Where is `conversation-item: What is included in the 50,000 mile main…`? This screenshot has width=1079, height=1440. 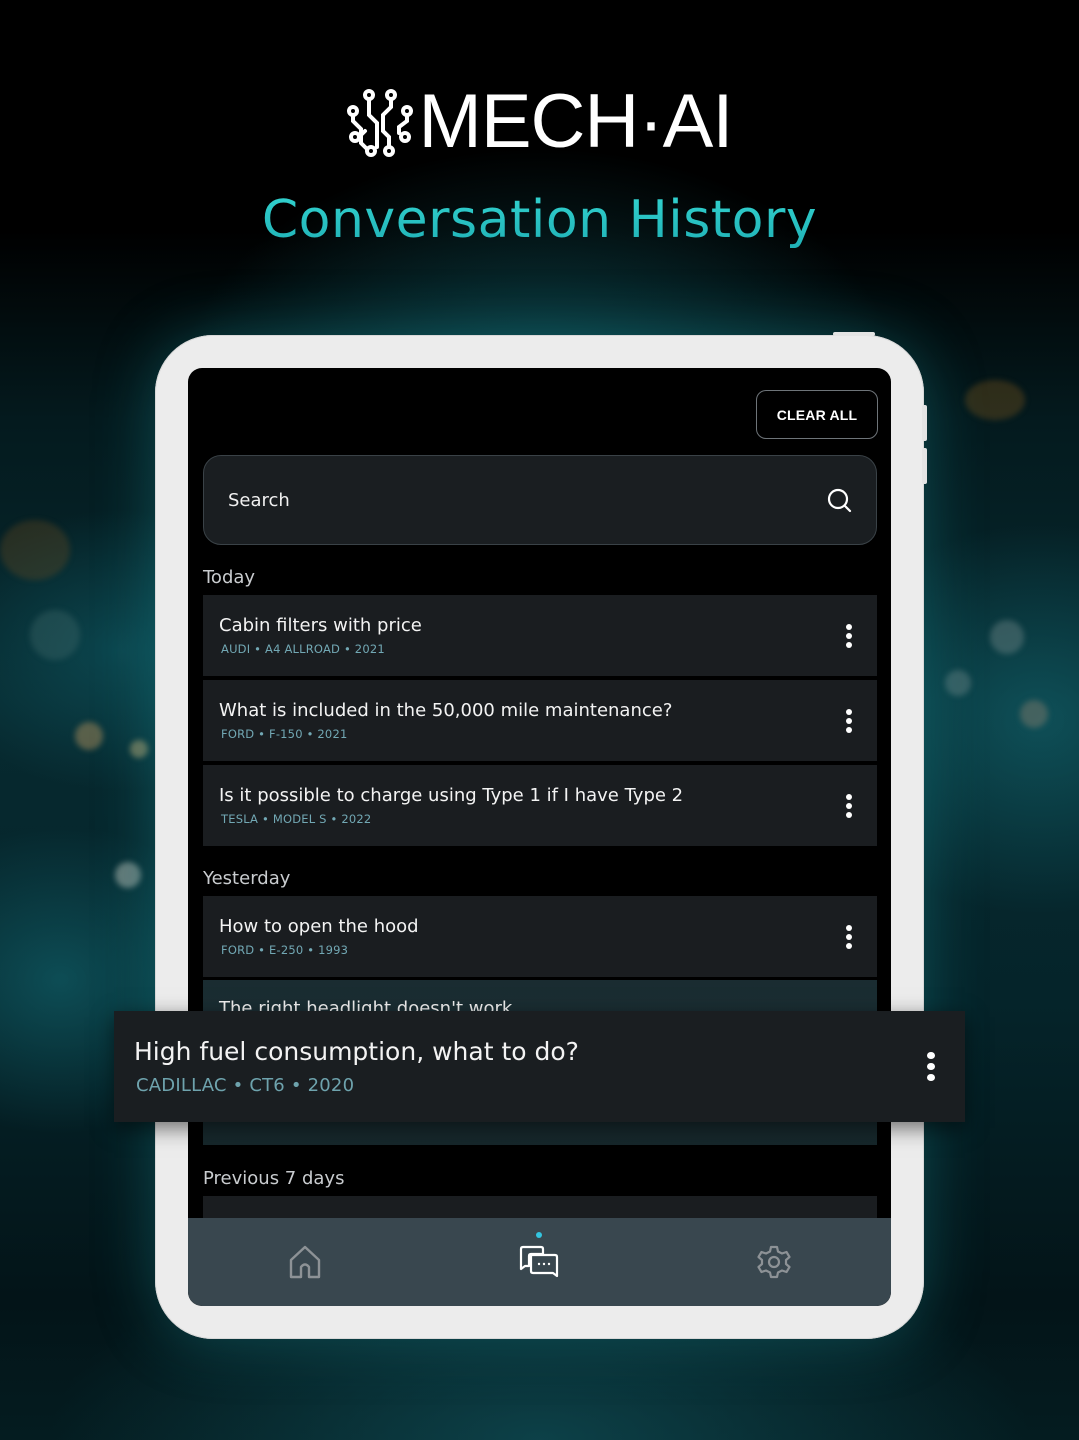
conversation-item: What is included in the 50,000 mile main… is located at coordinates (540, 720).